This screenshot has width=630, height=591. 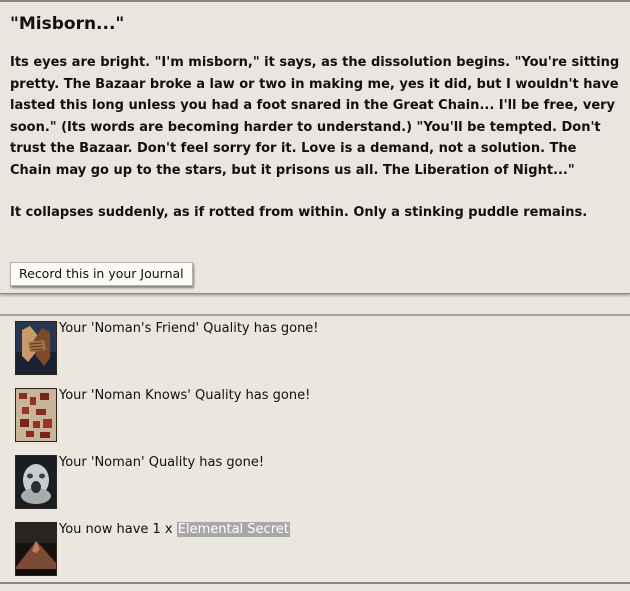 I want to click on story-title: "Misborn...", so click(x=67, y=24).